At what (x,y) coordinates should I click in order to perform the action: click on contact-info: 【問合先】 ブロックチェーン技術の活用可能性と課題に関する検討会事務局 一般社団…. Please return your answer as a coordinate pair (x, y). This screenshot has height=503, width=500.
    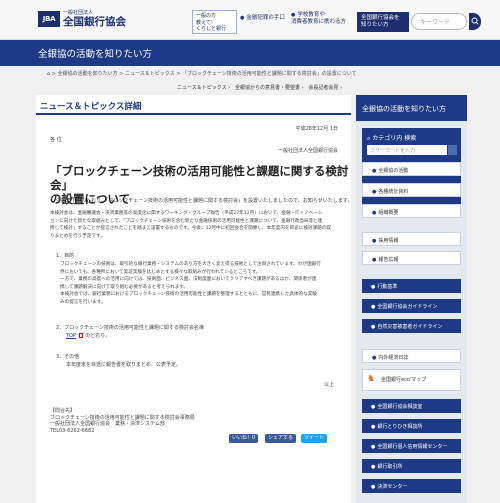
    Looking at the image, I should click on (122, 421).